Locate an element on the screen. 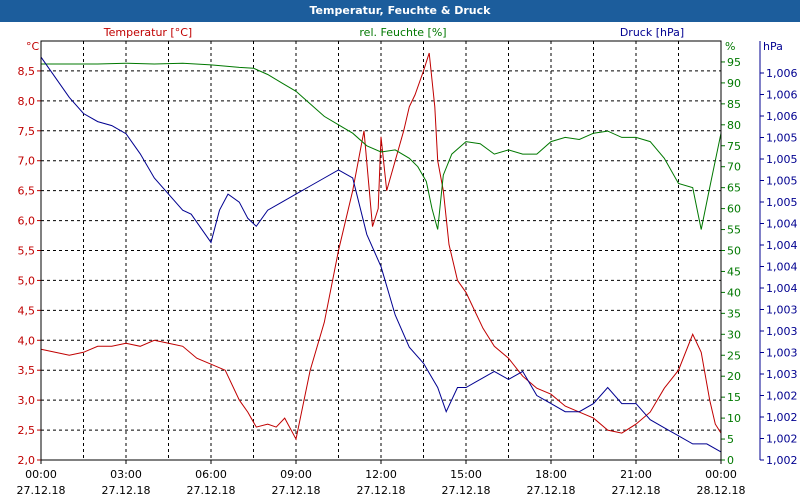 The image size is (800, 500). tick-label-hum: 45 is located at coordinates (734, 271).